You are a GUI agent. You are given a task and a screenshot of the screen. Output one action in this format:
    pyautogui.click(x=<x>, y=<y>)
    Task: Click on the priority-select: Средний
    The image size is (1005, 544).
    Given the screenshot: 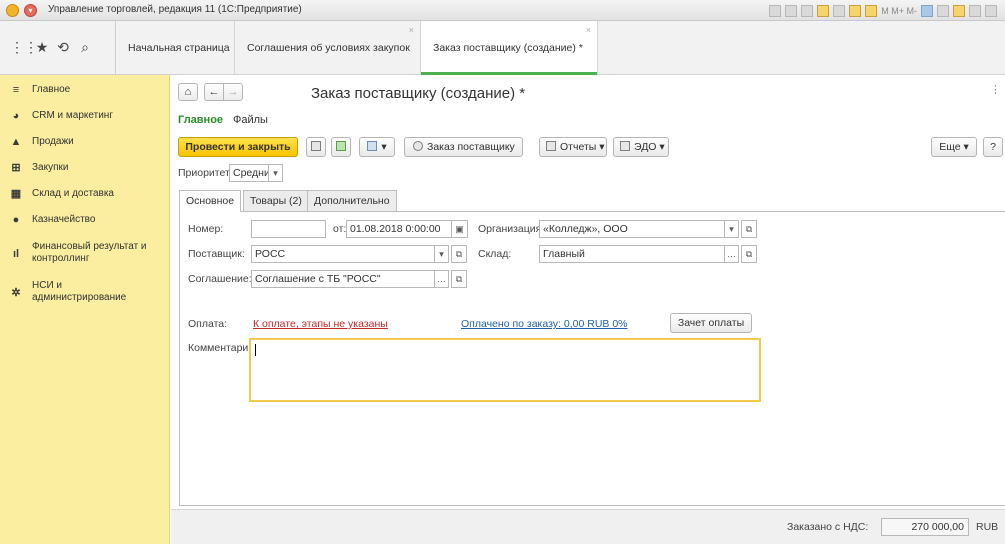 What is the action you would take?
    pyautogui.click(x=249, y=173)
    